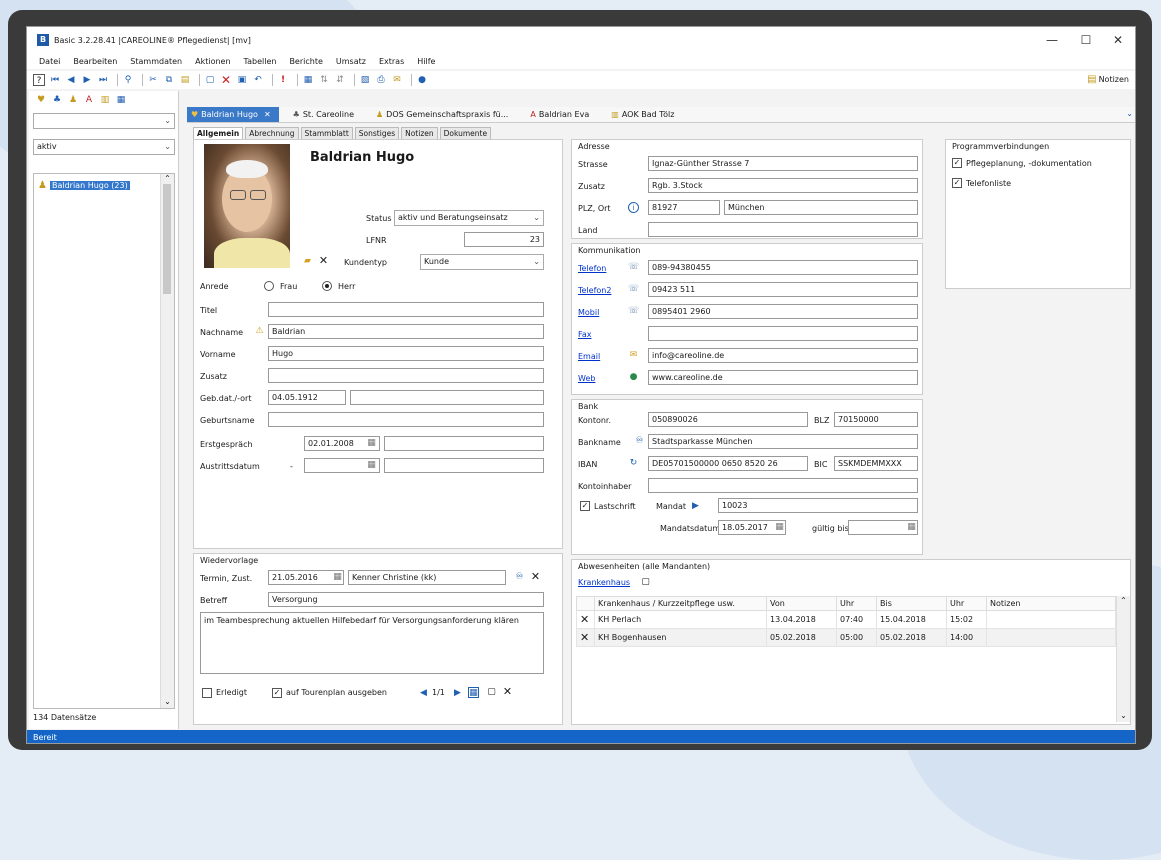 This screenshot has width=1161, height=860. Describe the element at coordinates (423, 693) in the screenshot. I see `prev-icon: ◀` at that location.